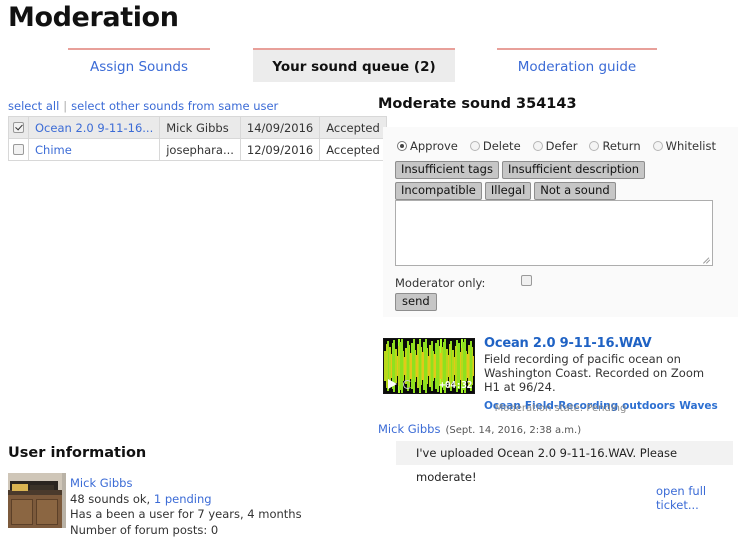 This screenshot has width=750, height=546. Describe the element at coordinates (477, 104) in the screenshot. I see `moderate-sound-heading: Moderate sound 354143` at that location.